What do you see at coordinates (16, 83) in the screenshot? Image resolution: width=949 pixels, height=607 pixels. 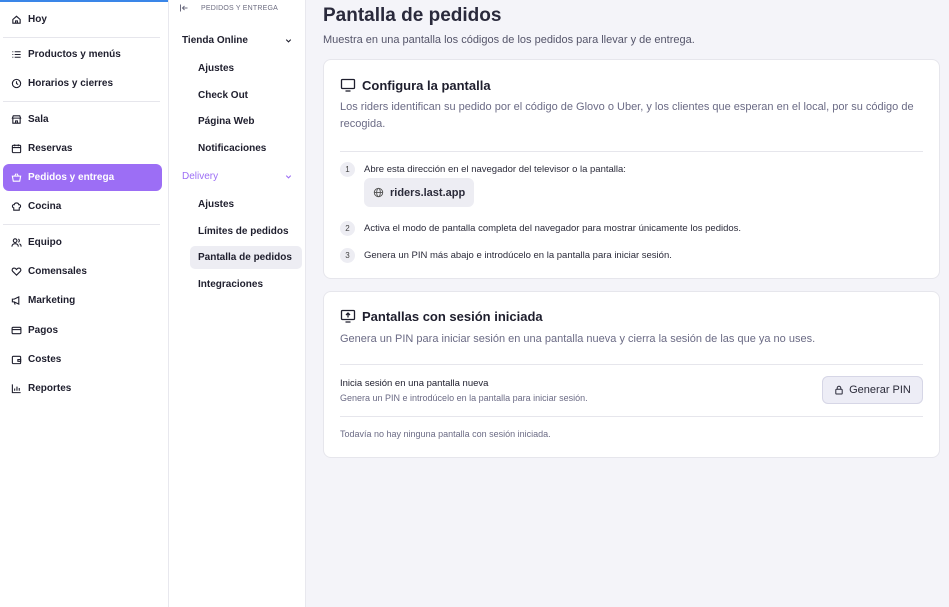 I see `clock-icon` at bounding box center [16, 83].